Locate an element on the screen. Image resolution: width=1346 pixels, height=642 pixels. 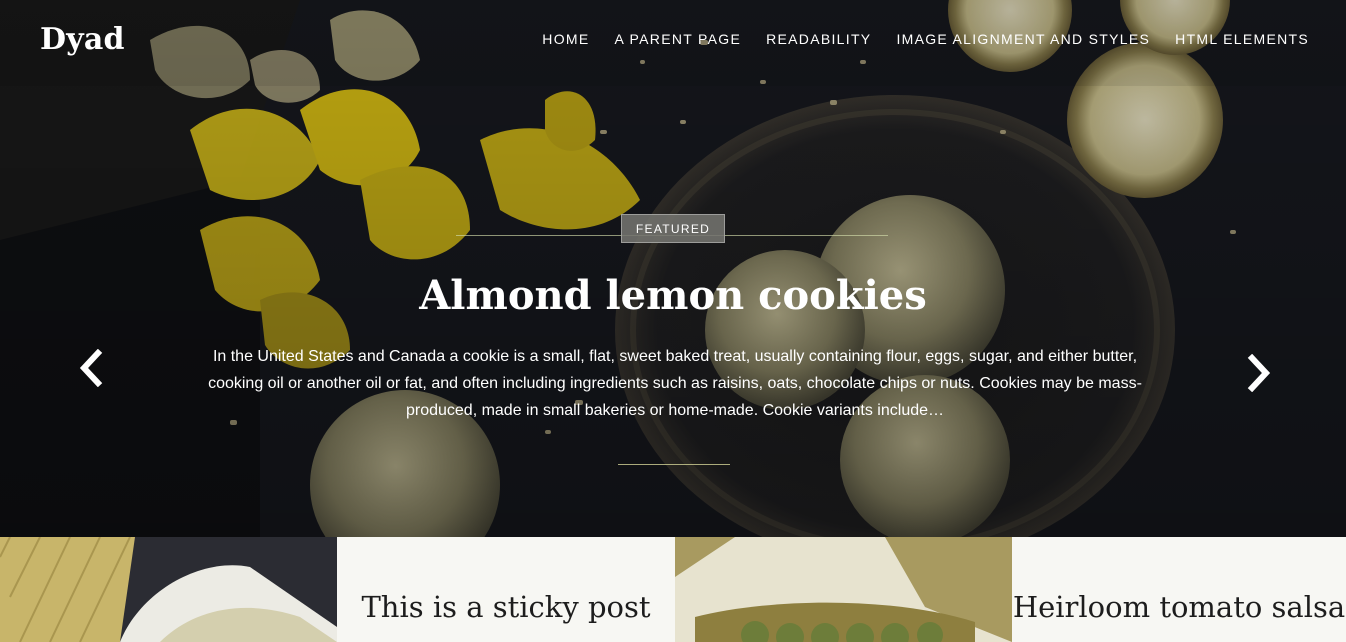
post-card: Heirloom tomato salsa is located at coordinates (1179, 589).